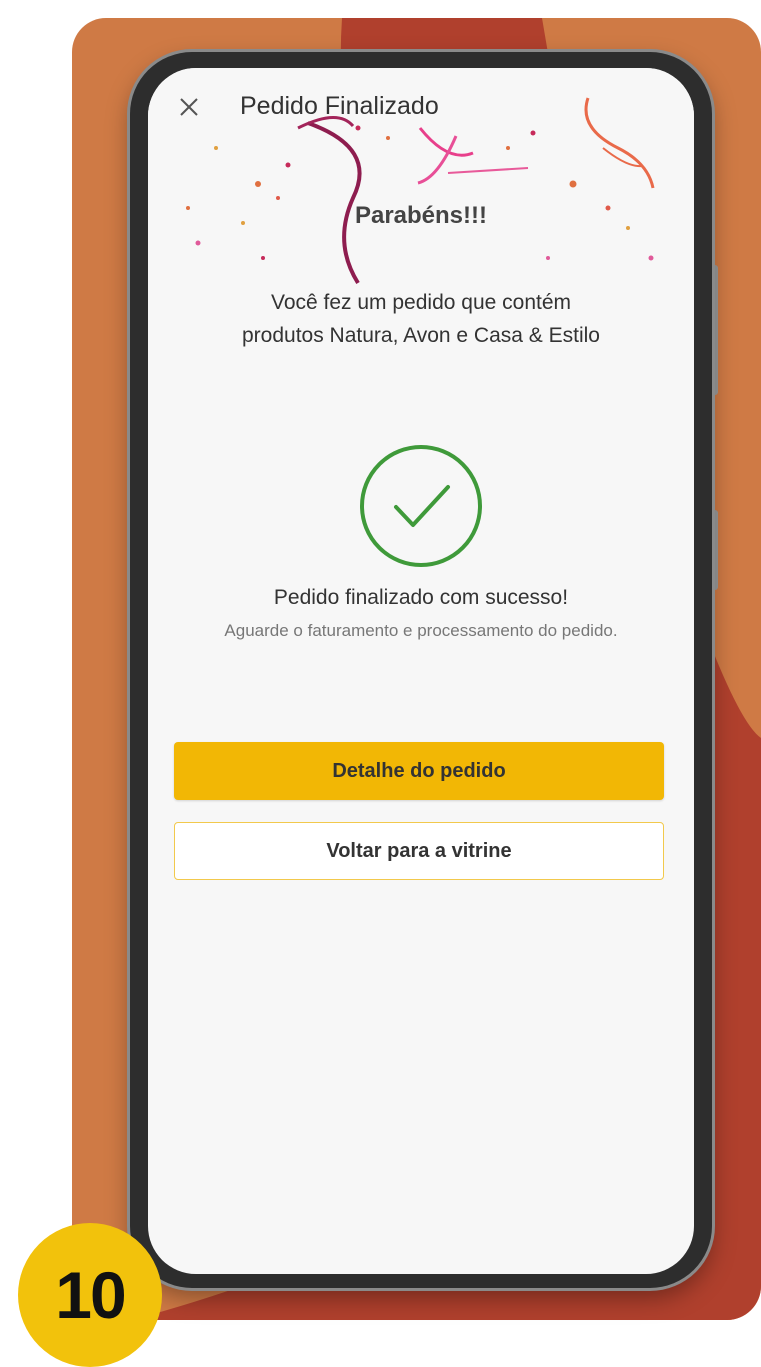  I want to click on order-message-line-1: Você fez um pedido que contém, so click(421, 302).